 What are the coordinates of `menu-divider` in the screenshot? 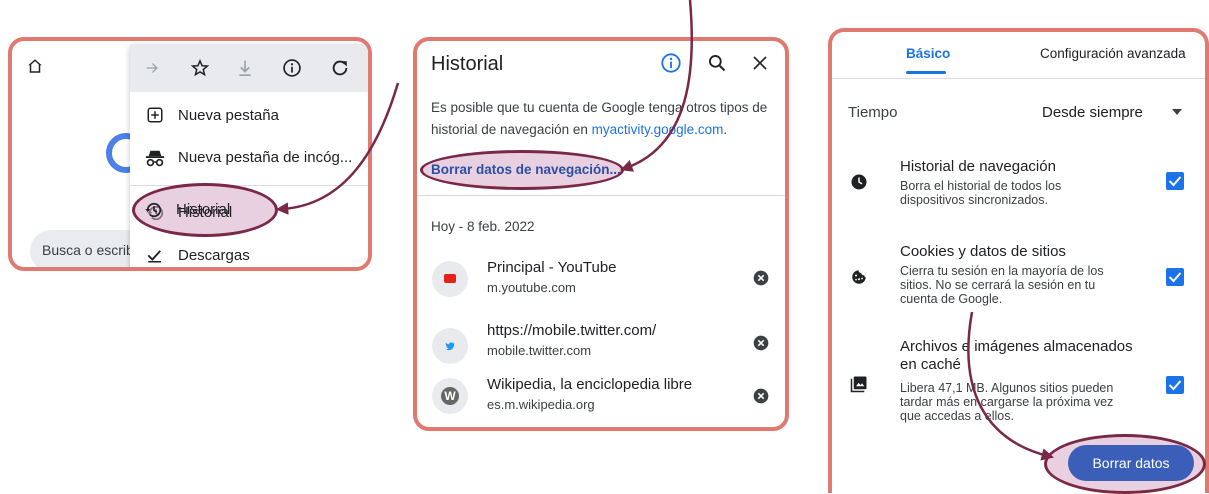 It's located at (249, 185).